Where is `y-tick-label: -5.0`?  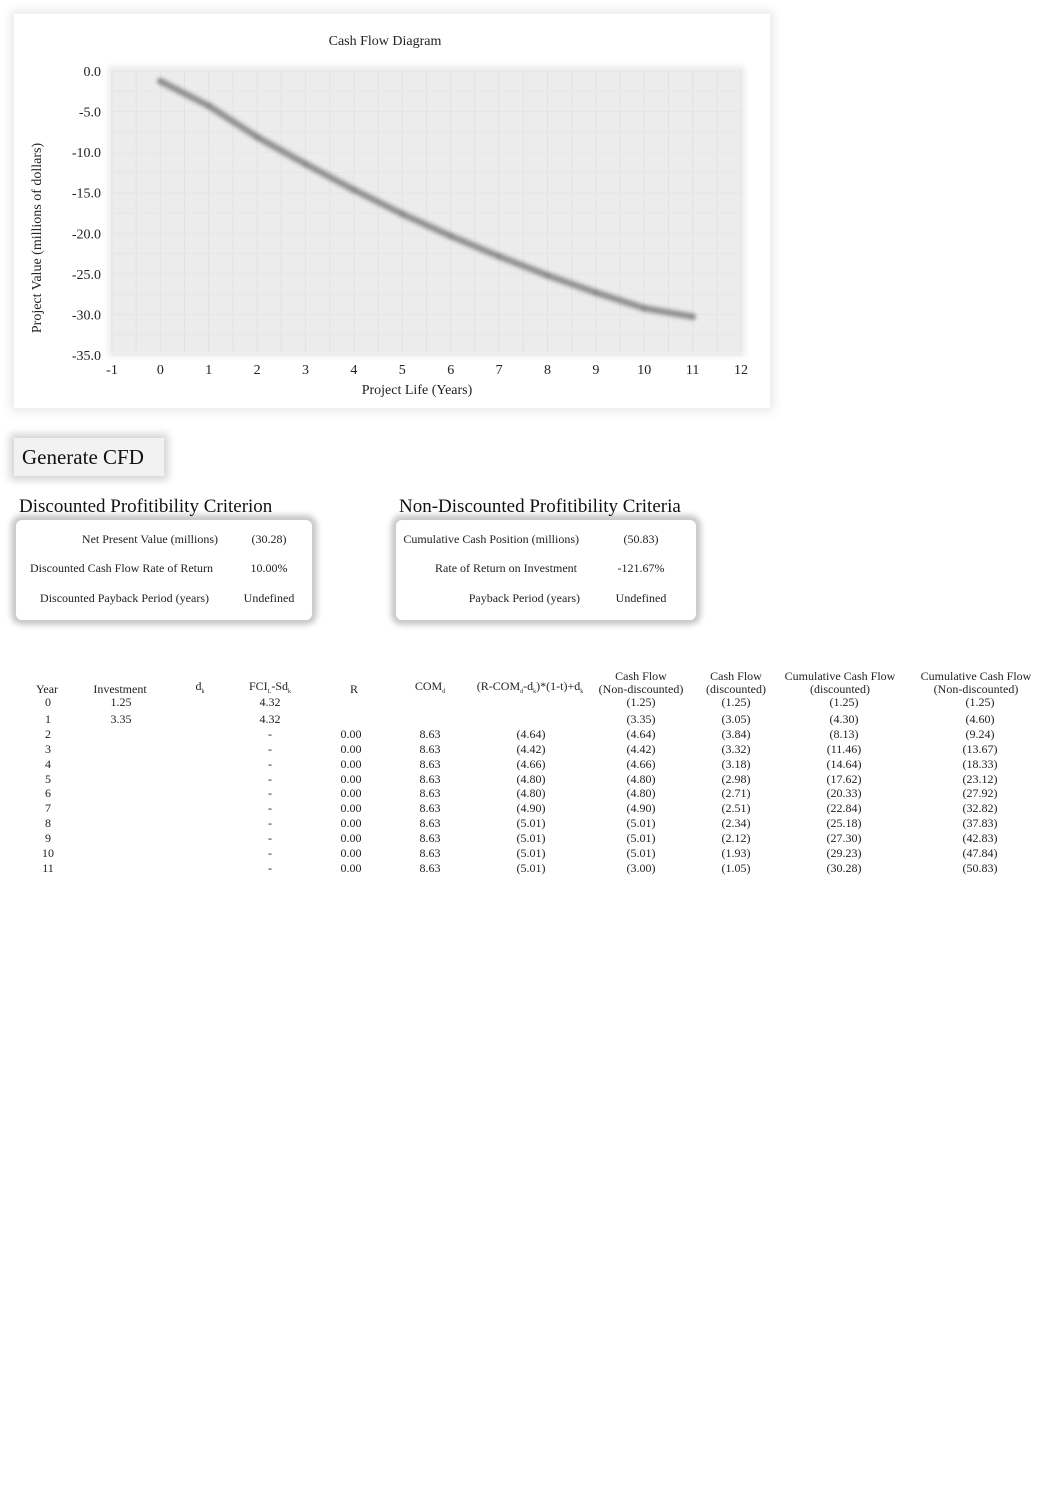
y-tick-label: -5.0 is located at coordinates (90, 113).